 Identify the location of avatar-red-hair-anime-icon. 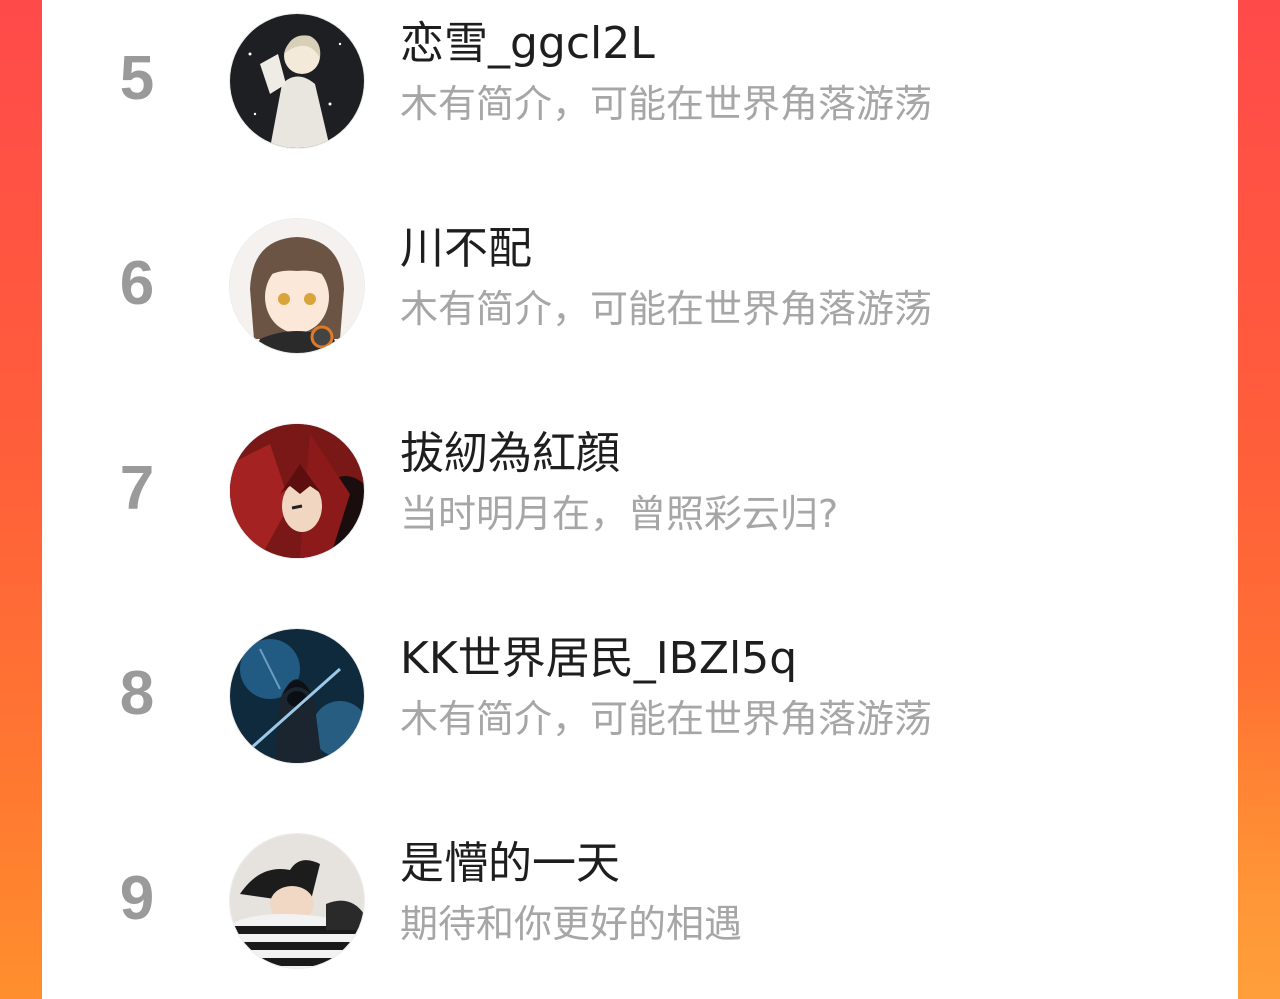
(297, 491).